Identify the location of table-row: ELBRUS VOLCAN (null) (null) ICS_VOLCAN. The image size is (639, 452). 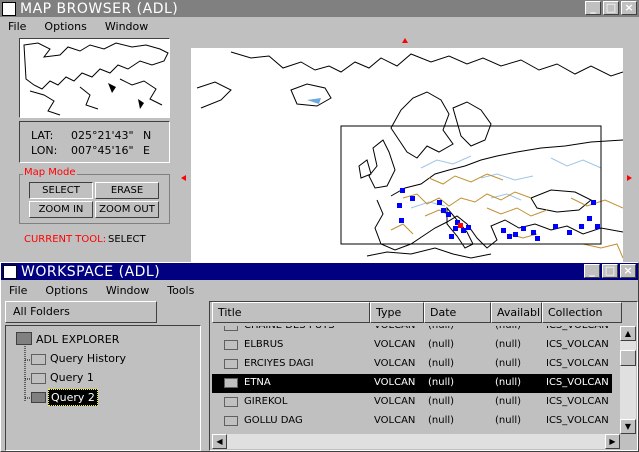
(412, 345).